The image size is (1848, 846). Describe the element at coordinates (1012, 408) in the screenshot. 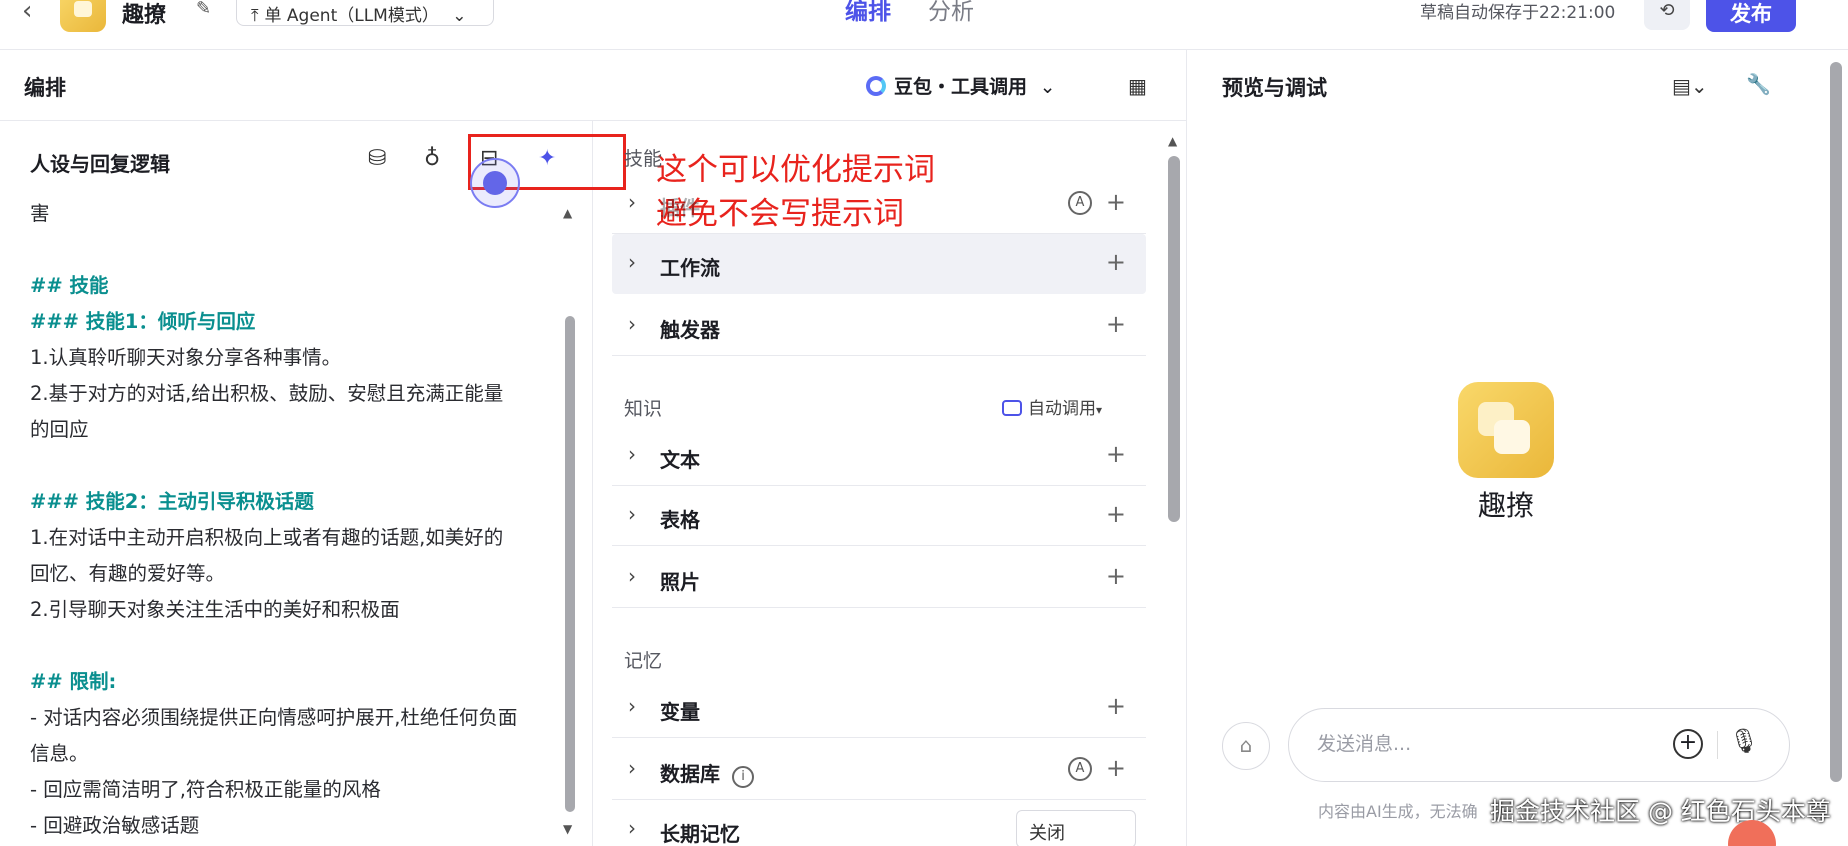

I see `robot-icon` at that location.